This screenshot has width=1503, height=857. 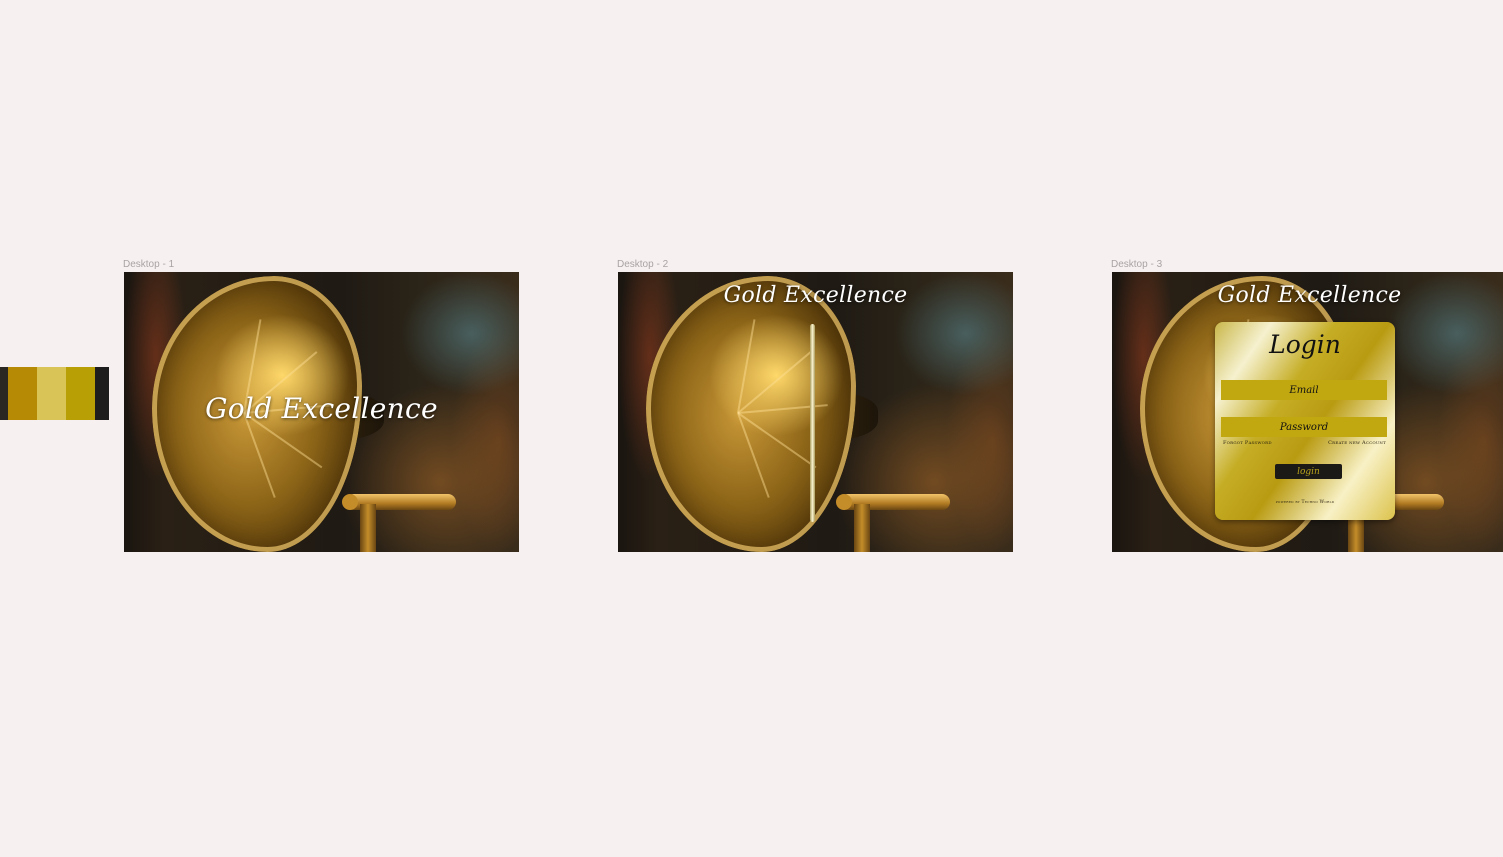 What do you see at coordinates (1304, 390) in the screenshot?
I see `email-field` at bounding box center [1304, 390].